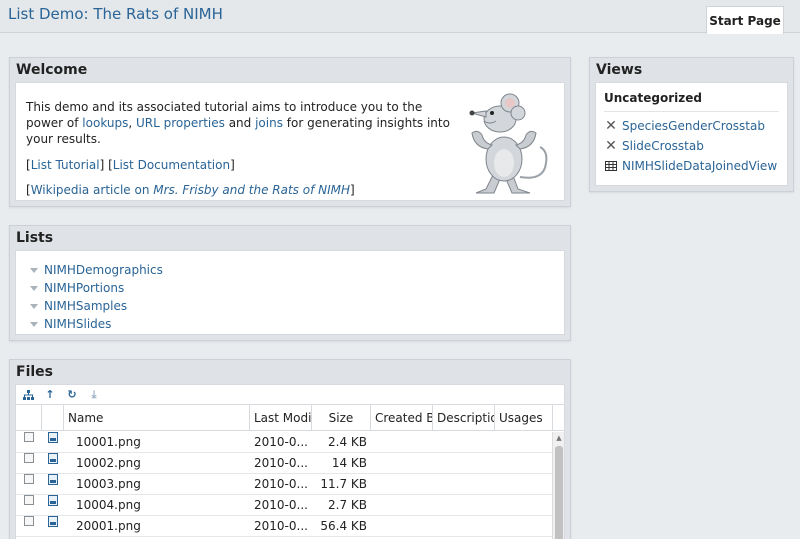 The height and width of the screenshot is (539, 800). What do you see at coordinates (50, 394) in the screenshot?
I see `up-folder-icon: ↑` at bounding box center [50, 394].